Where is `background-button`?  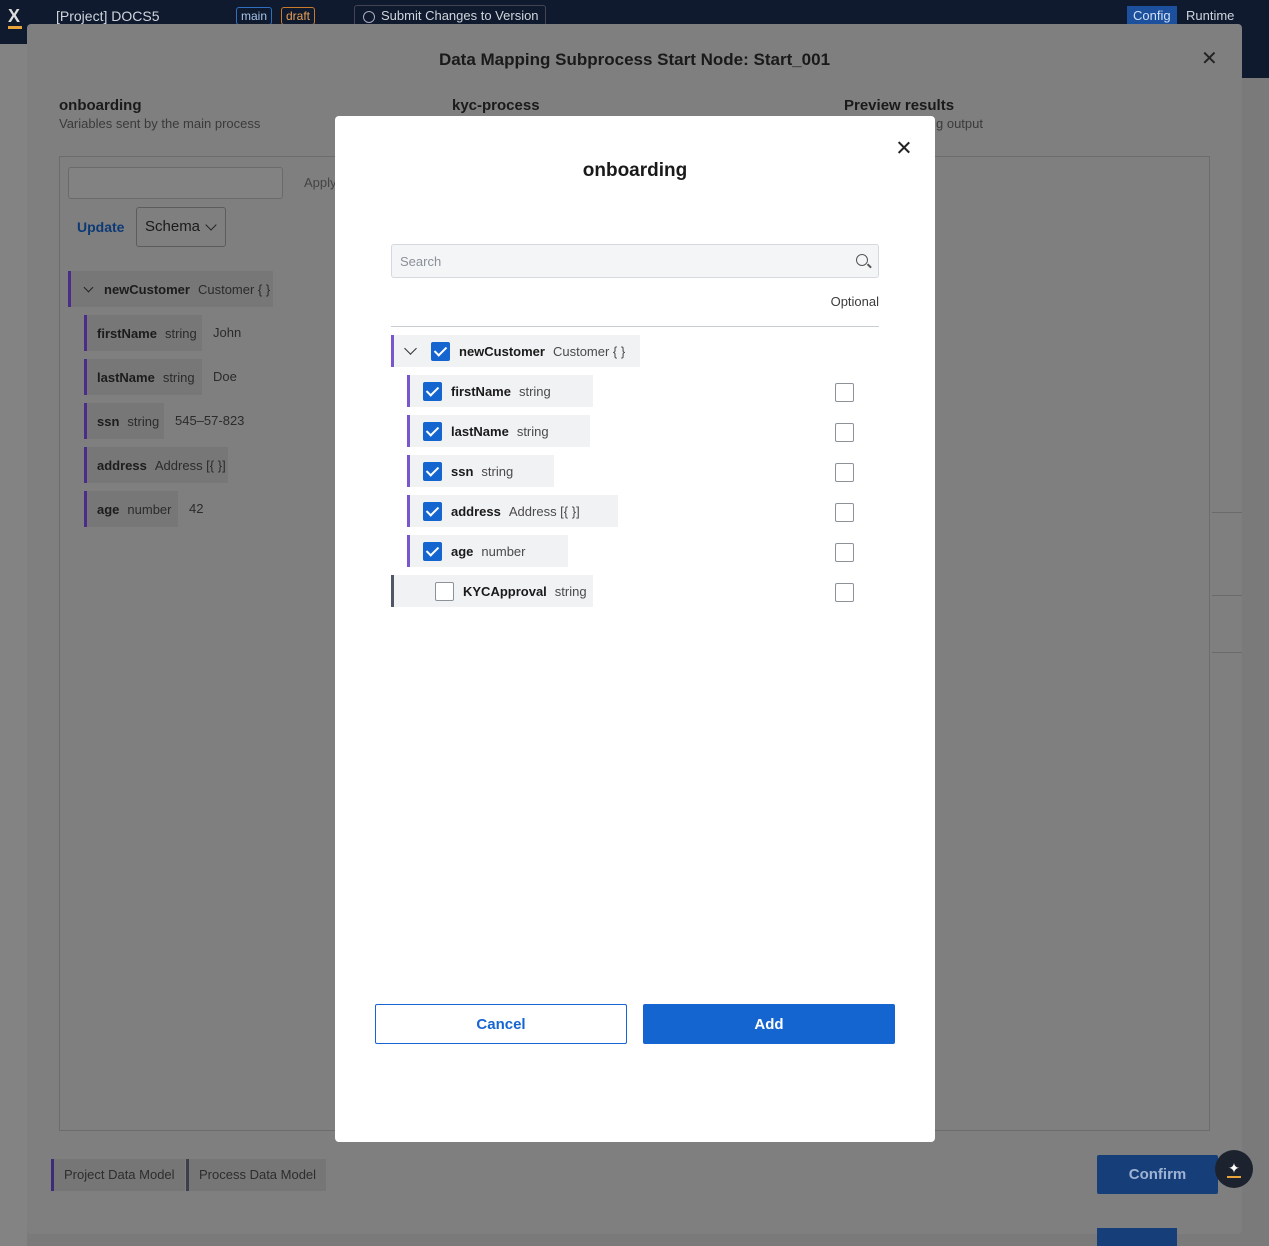 background-button is located at coordinates (1137, 1237).